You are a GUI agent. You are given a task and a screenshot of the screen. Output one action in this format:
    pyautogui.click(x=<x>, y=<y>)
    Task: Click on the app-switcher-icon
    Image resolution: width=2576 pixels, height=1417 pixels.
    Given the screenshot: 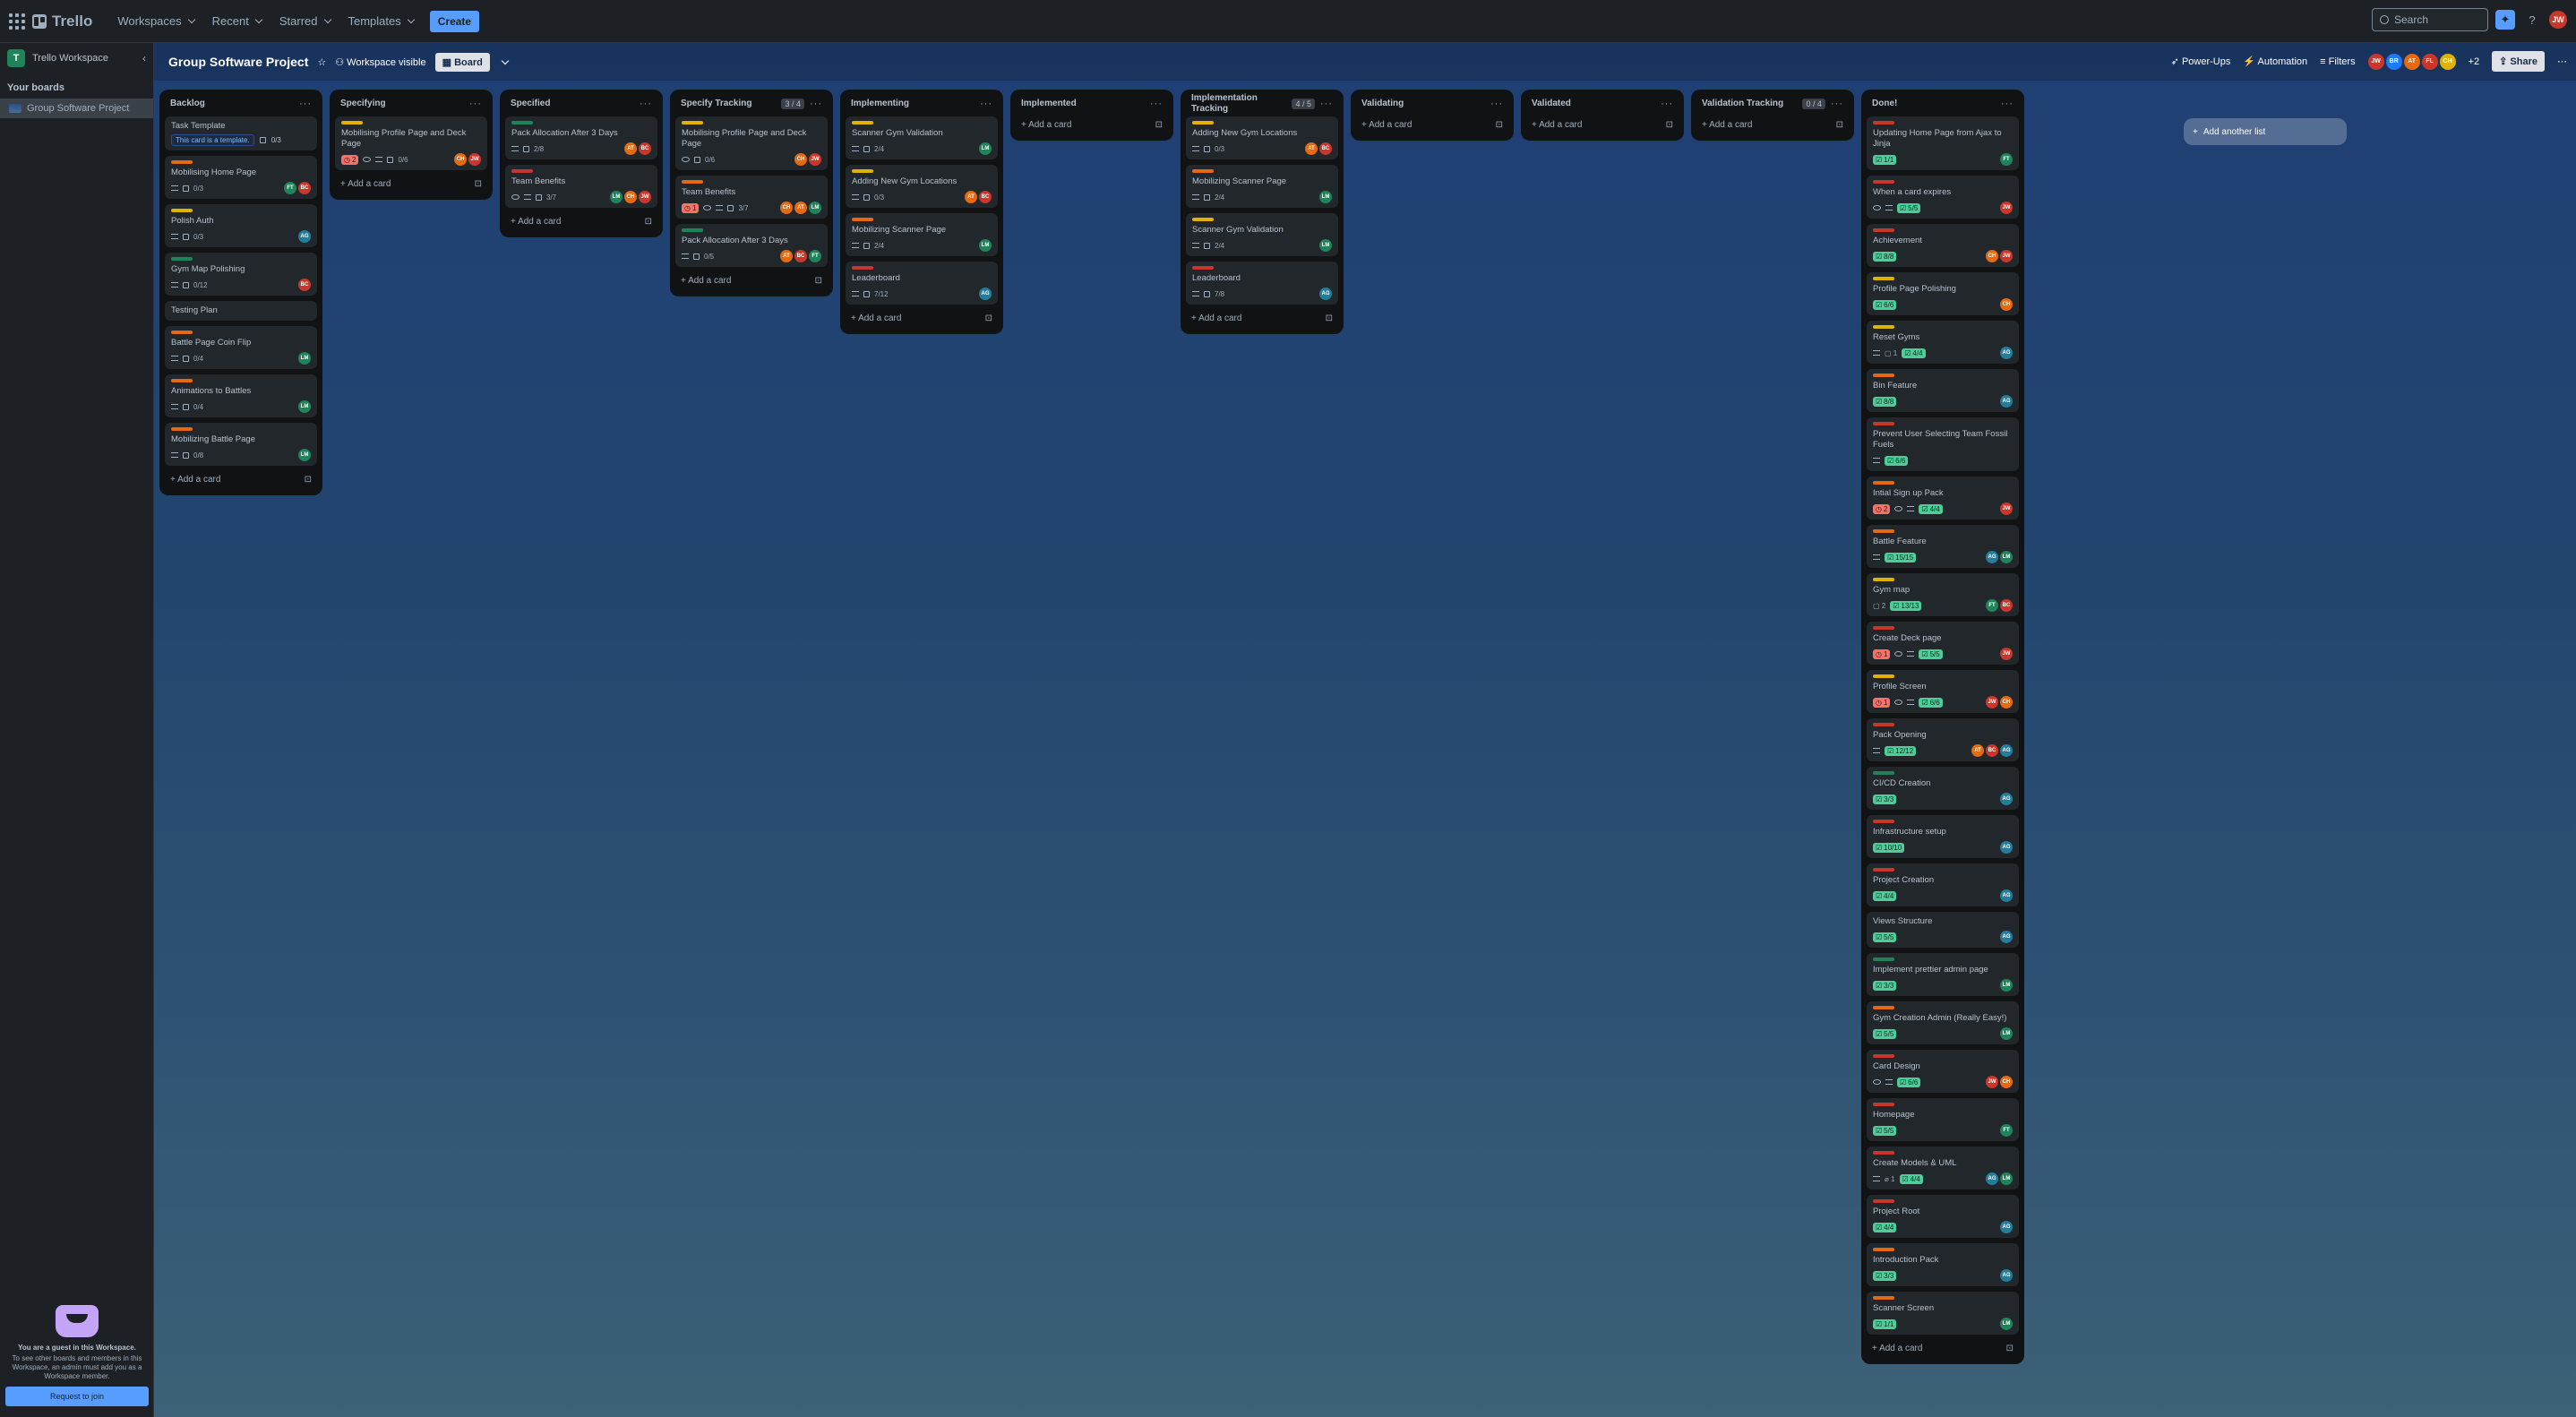 What is the action you would take?
    pyautogui.click(x=17, y=21)
    